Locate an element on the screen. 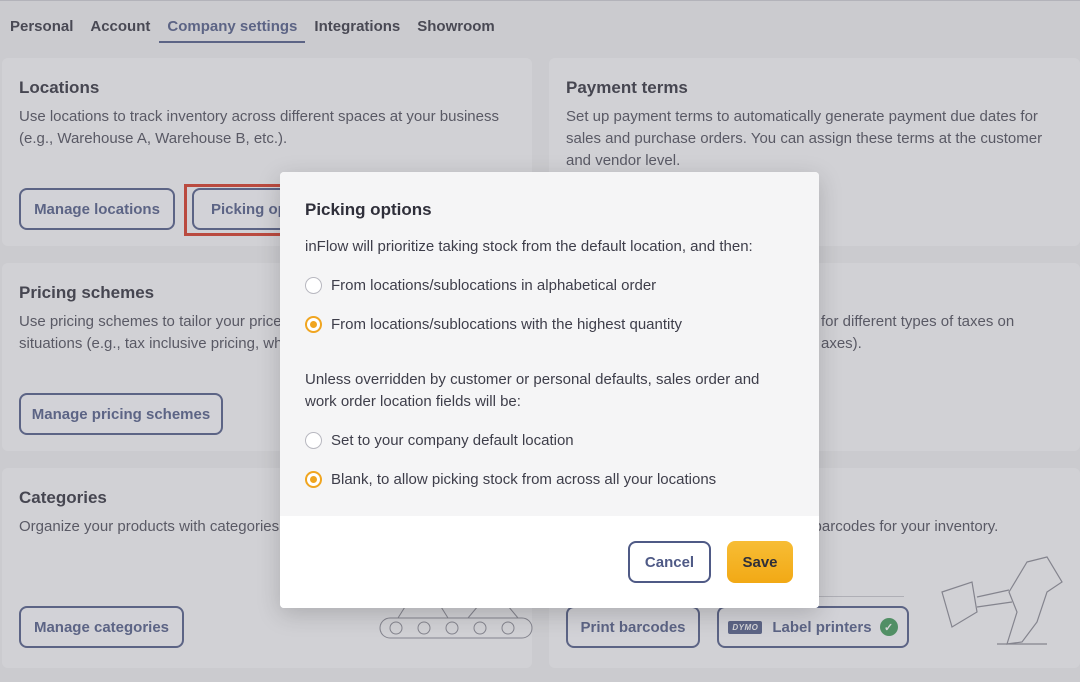  dialog-title: Picking options is located at coordinates (368, 209).